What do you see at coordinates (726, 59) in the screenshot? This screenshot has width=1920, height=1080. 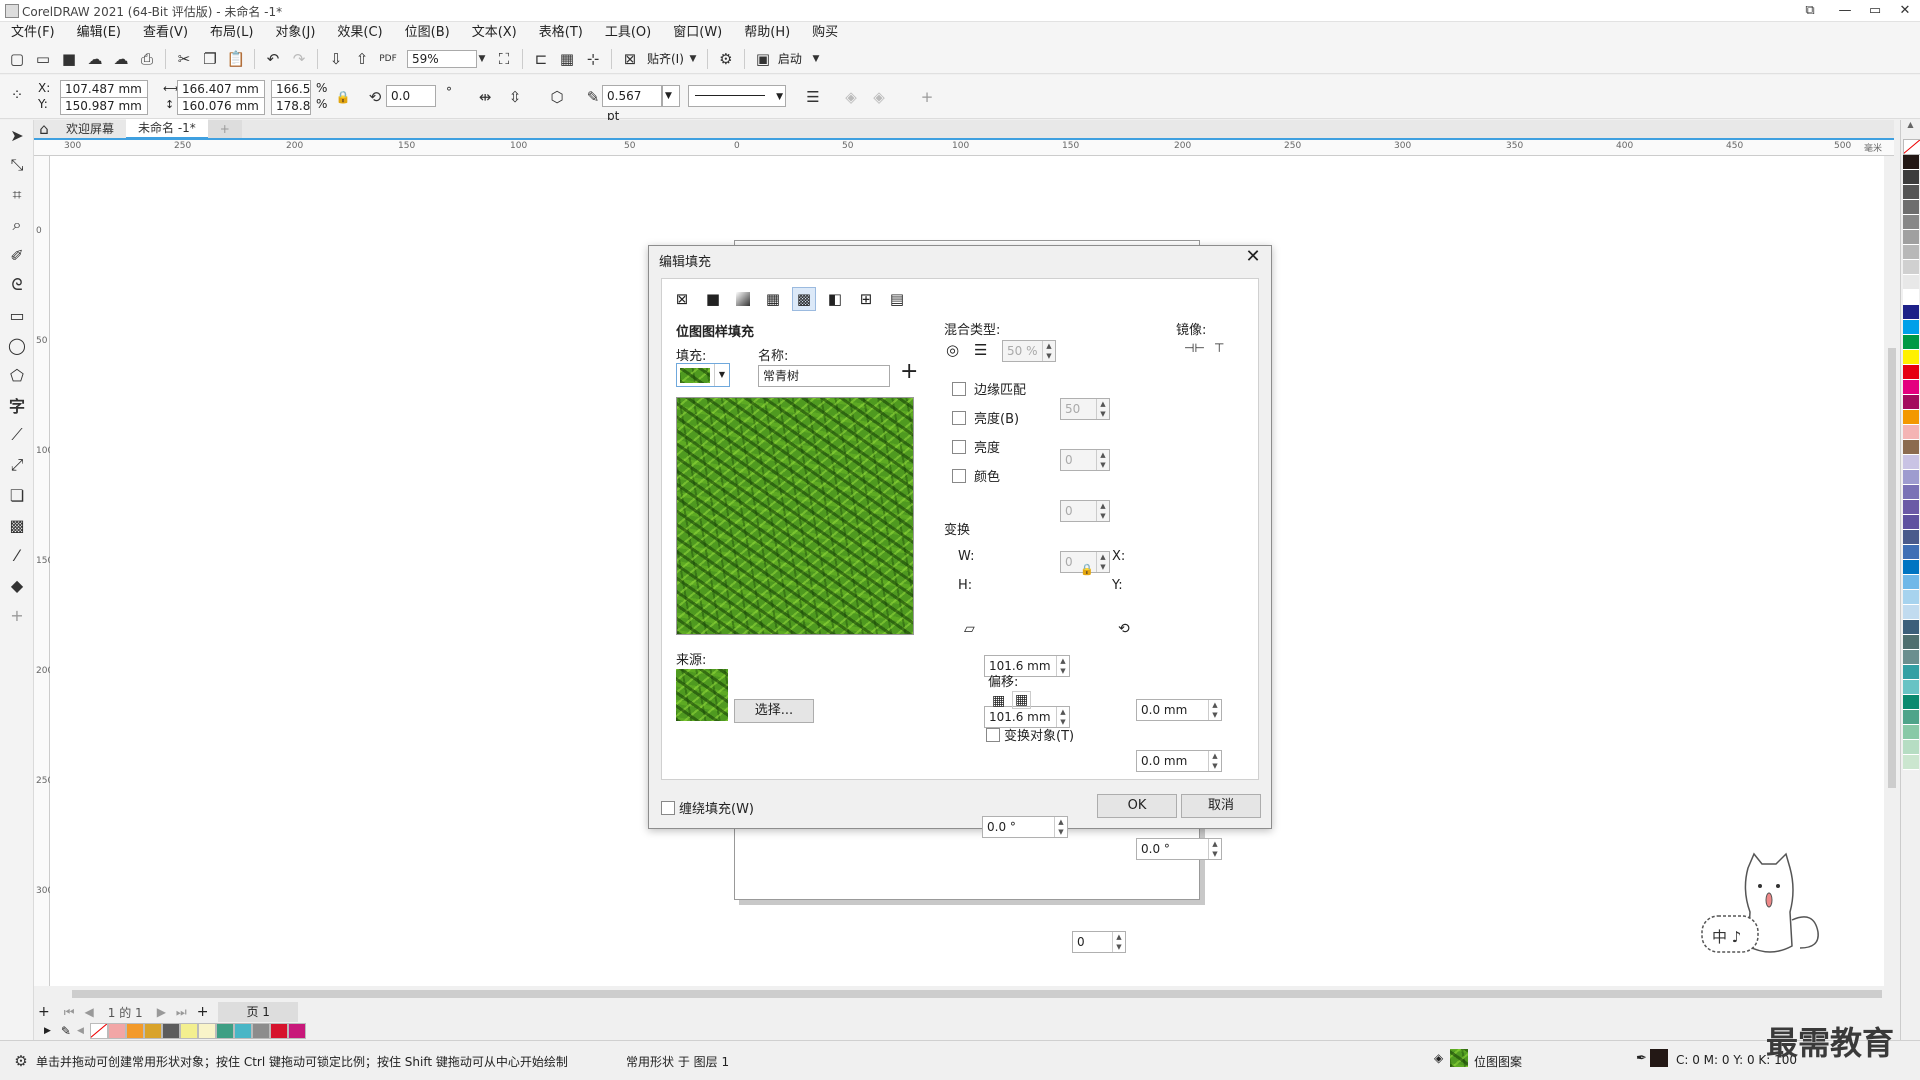 I see `options-gear-icon: ⚙` at bounding box center [726, 59].